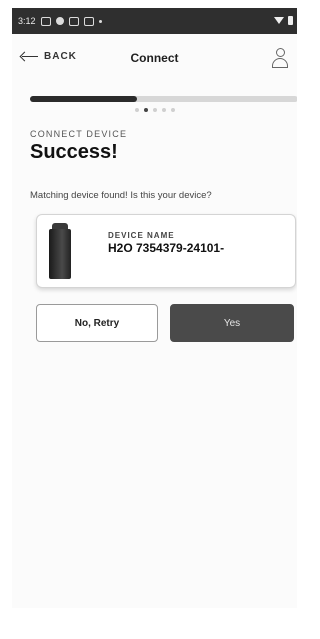 Image resolution: width=320 pixels, height=639 pixels. What do you see at coordinates (100, 21) in the screenshot?
I see `more-notifications-icon` at bounding box center [100, 21].